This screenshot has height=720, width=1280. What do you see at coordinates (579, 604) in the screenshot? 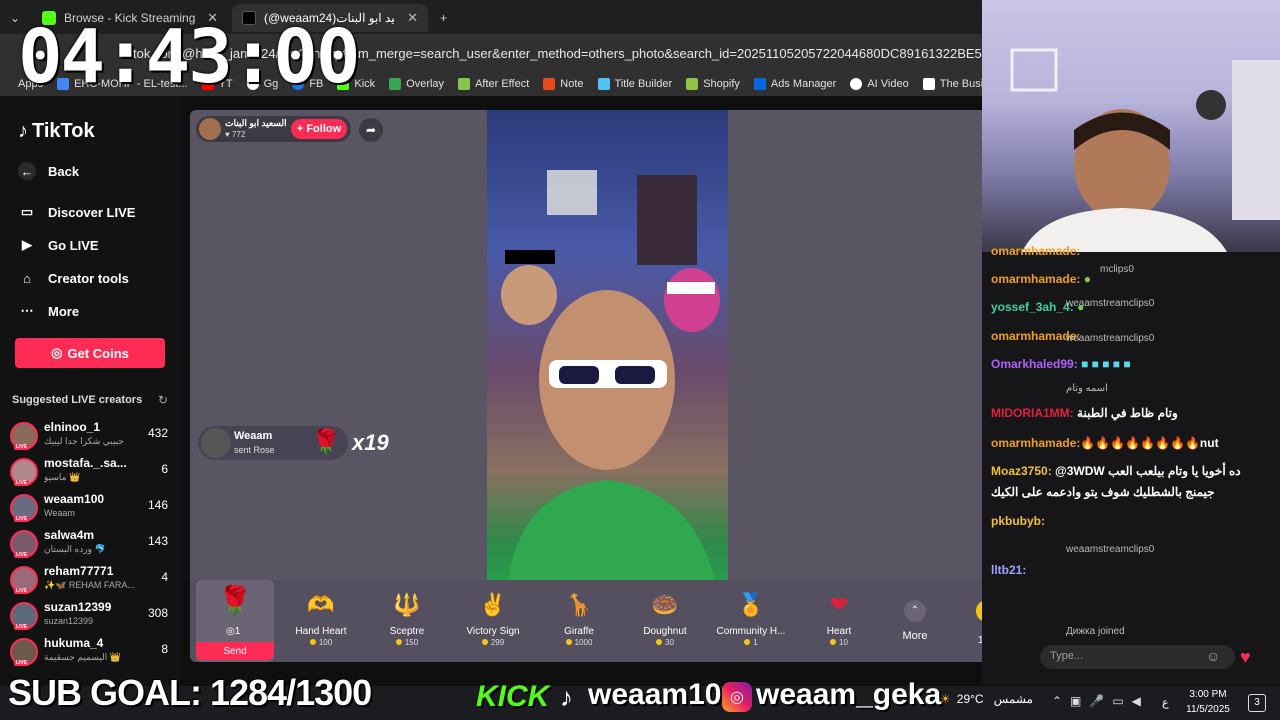
I see `giraffe-icon: 🦒` at bounding box center [579, 604].